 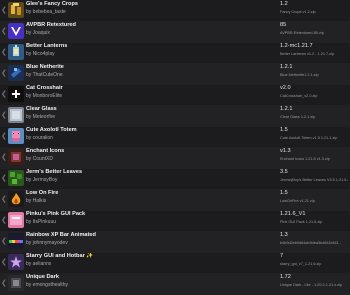 I want to click on pack-filename: Better Lanterns v1.2 - 1.21.7.zip, so click(x=307, y=54).